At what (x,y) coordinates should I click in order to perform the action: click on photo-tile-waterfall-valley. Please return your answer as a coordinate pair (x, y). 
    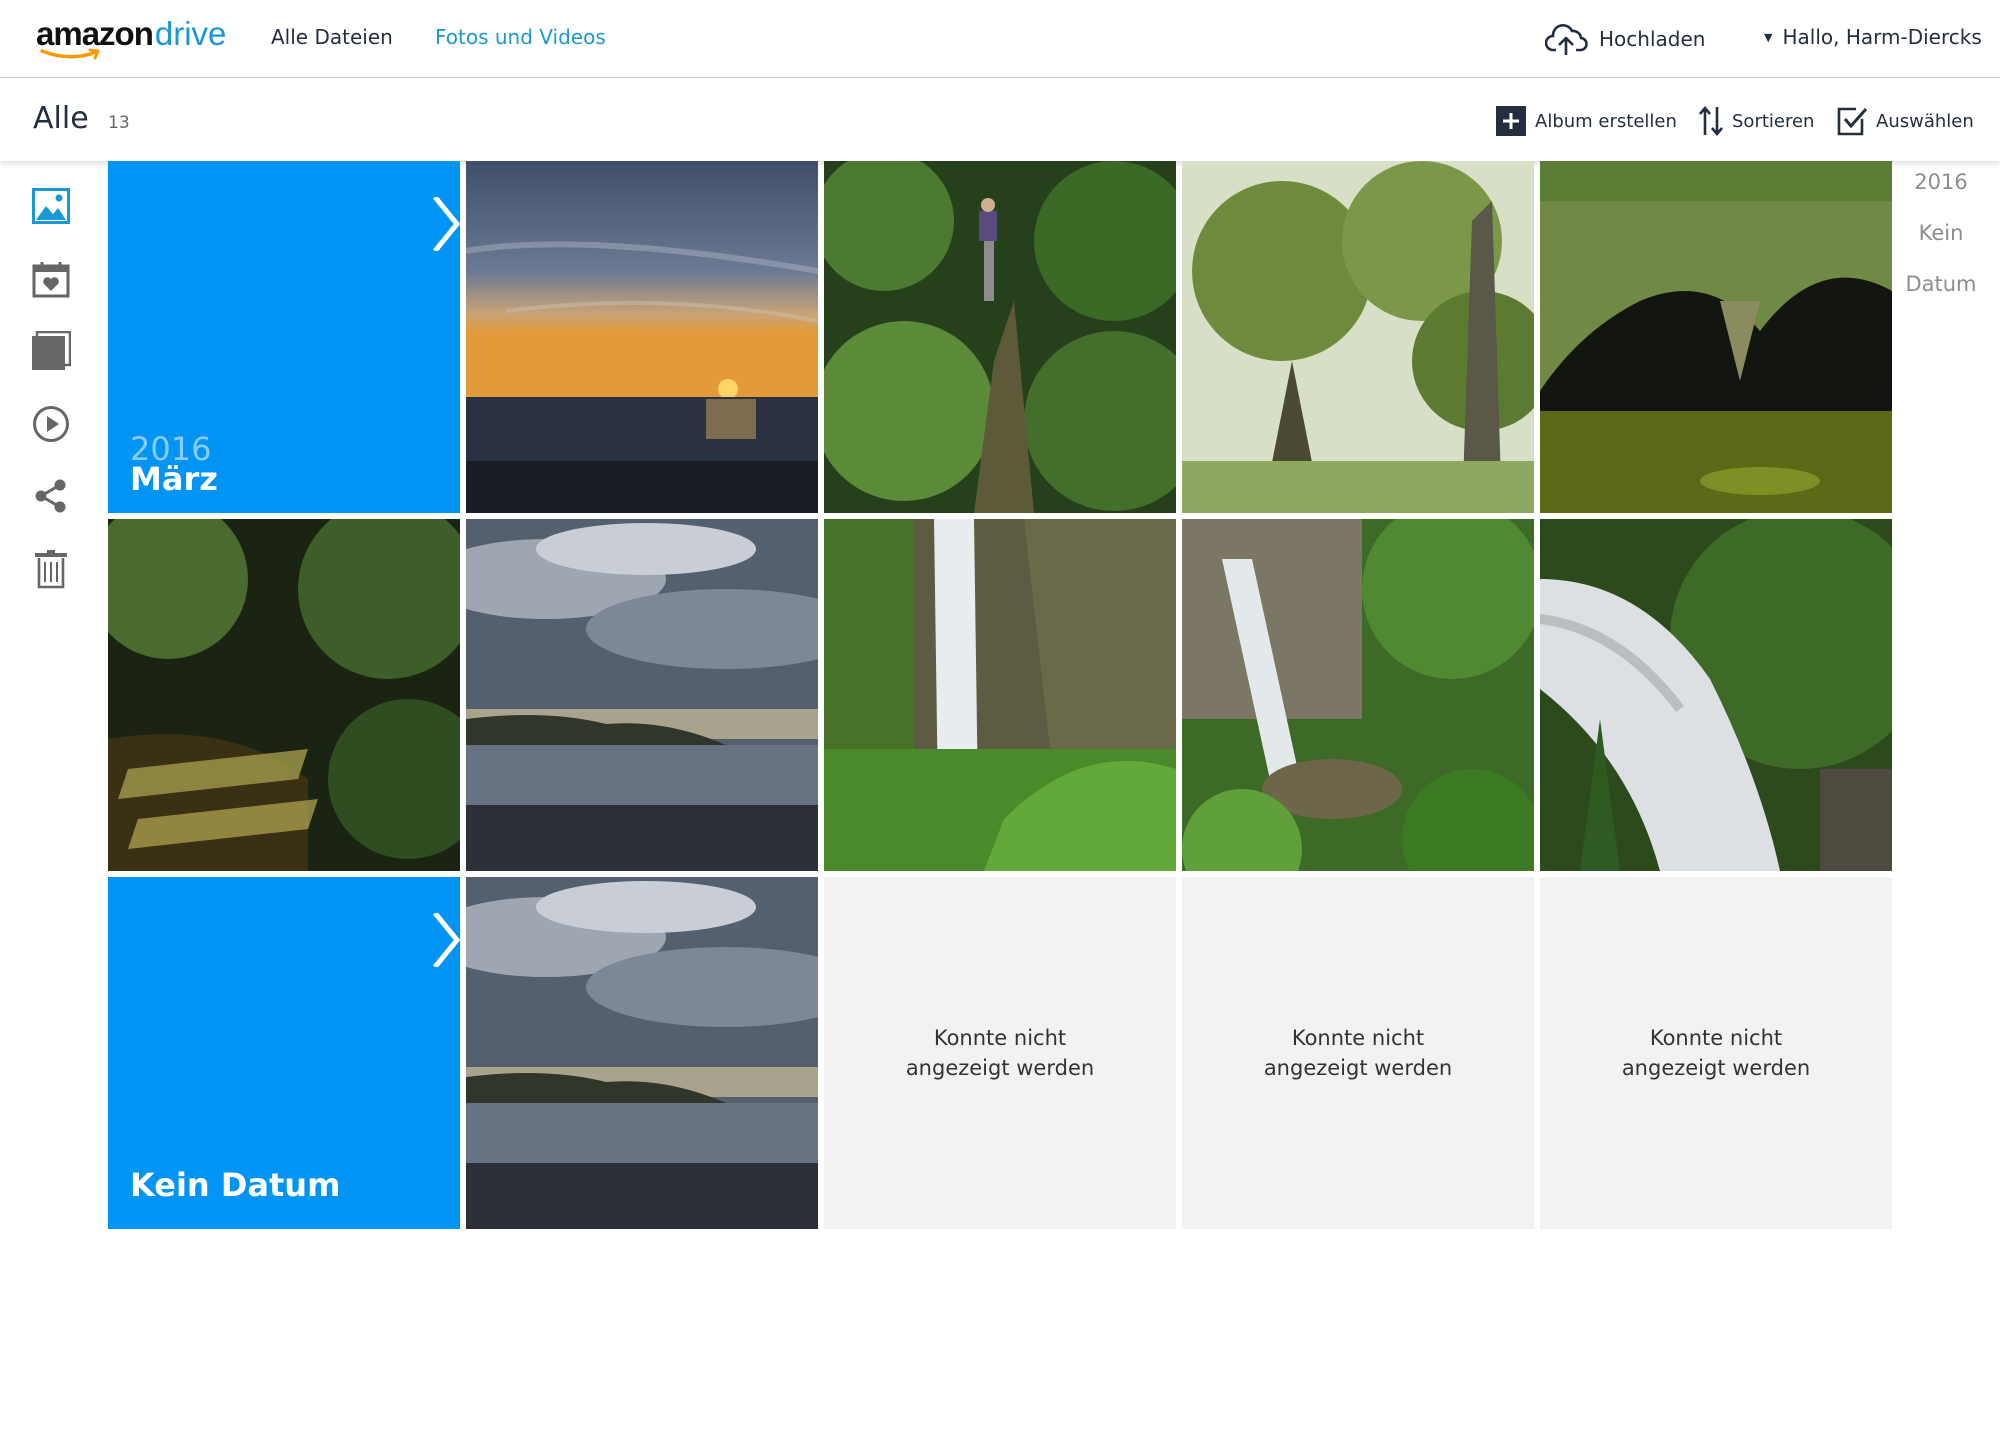
    Looking at the image, I should click on (1358, 695).